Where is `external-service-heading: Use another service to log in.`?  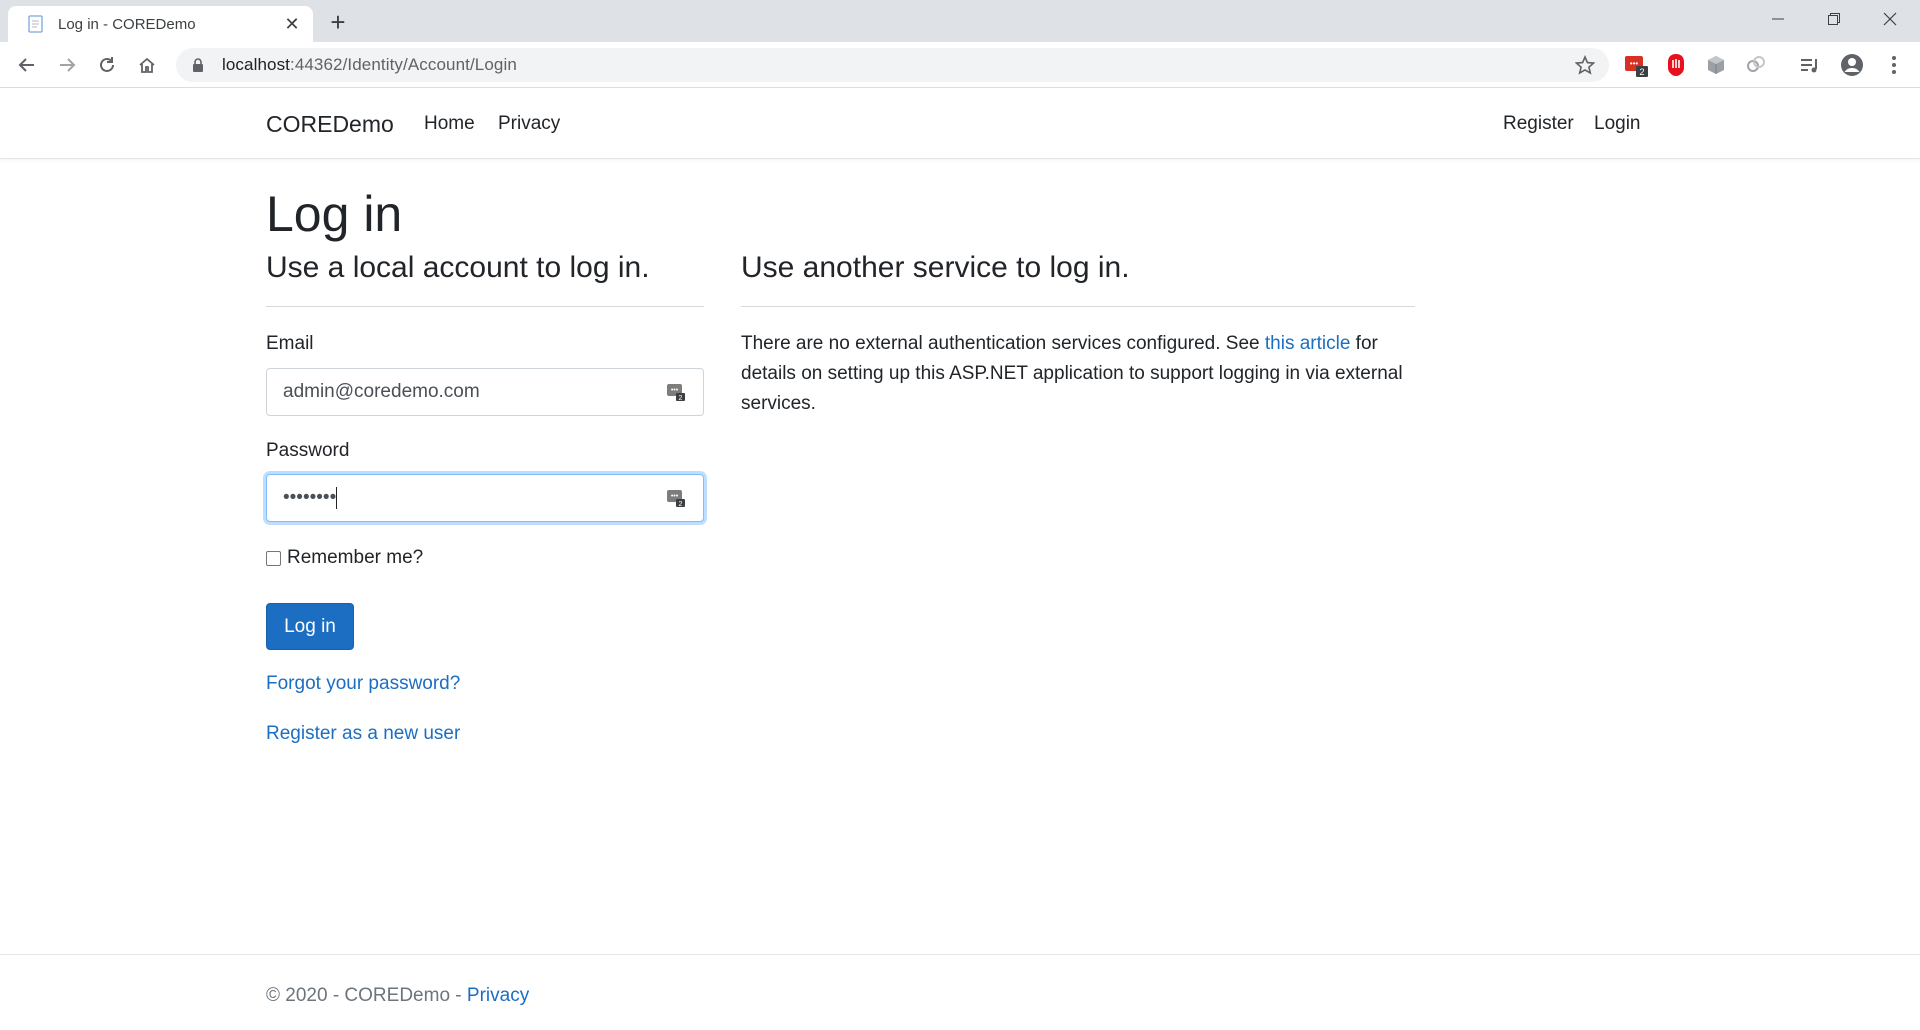
external-service-heading: Use another service to log in. is located at coordinates (935, 267).